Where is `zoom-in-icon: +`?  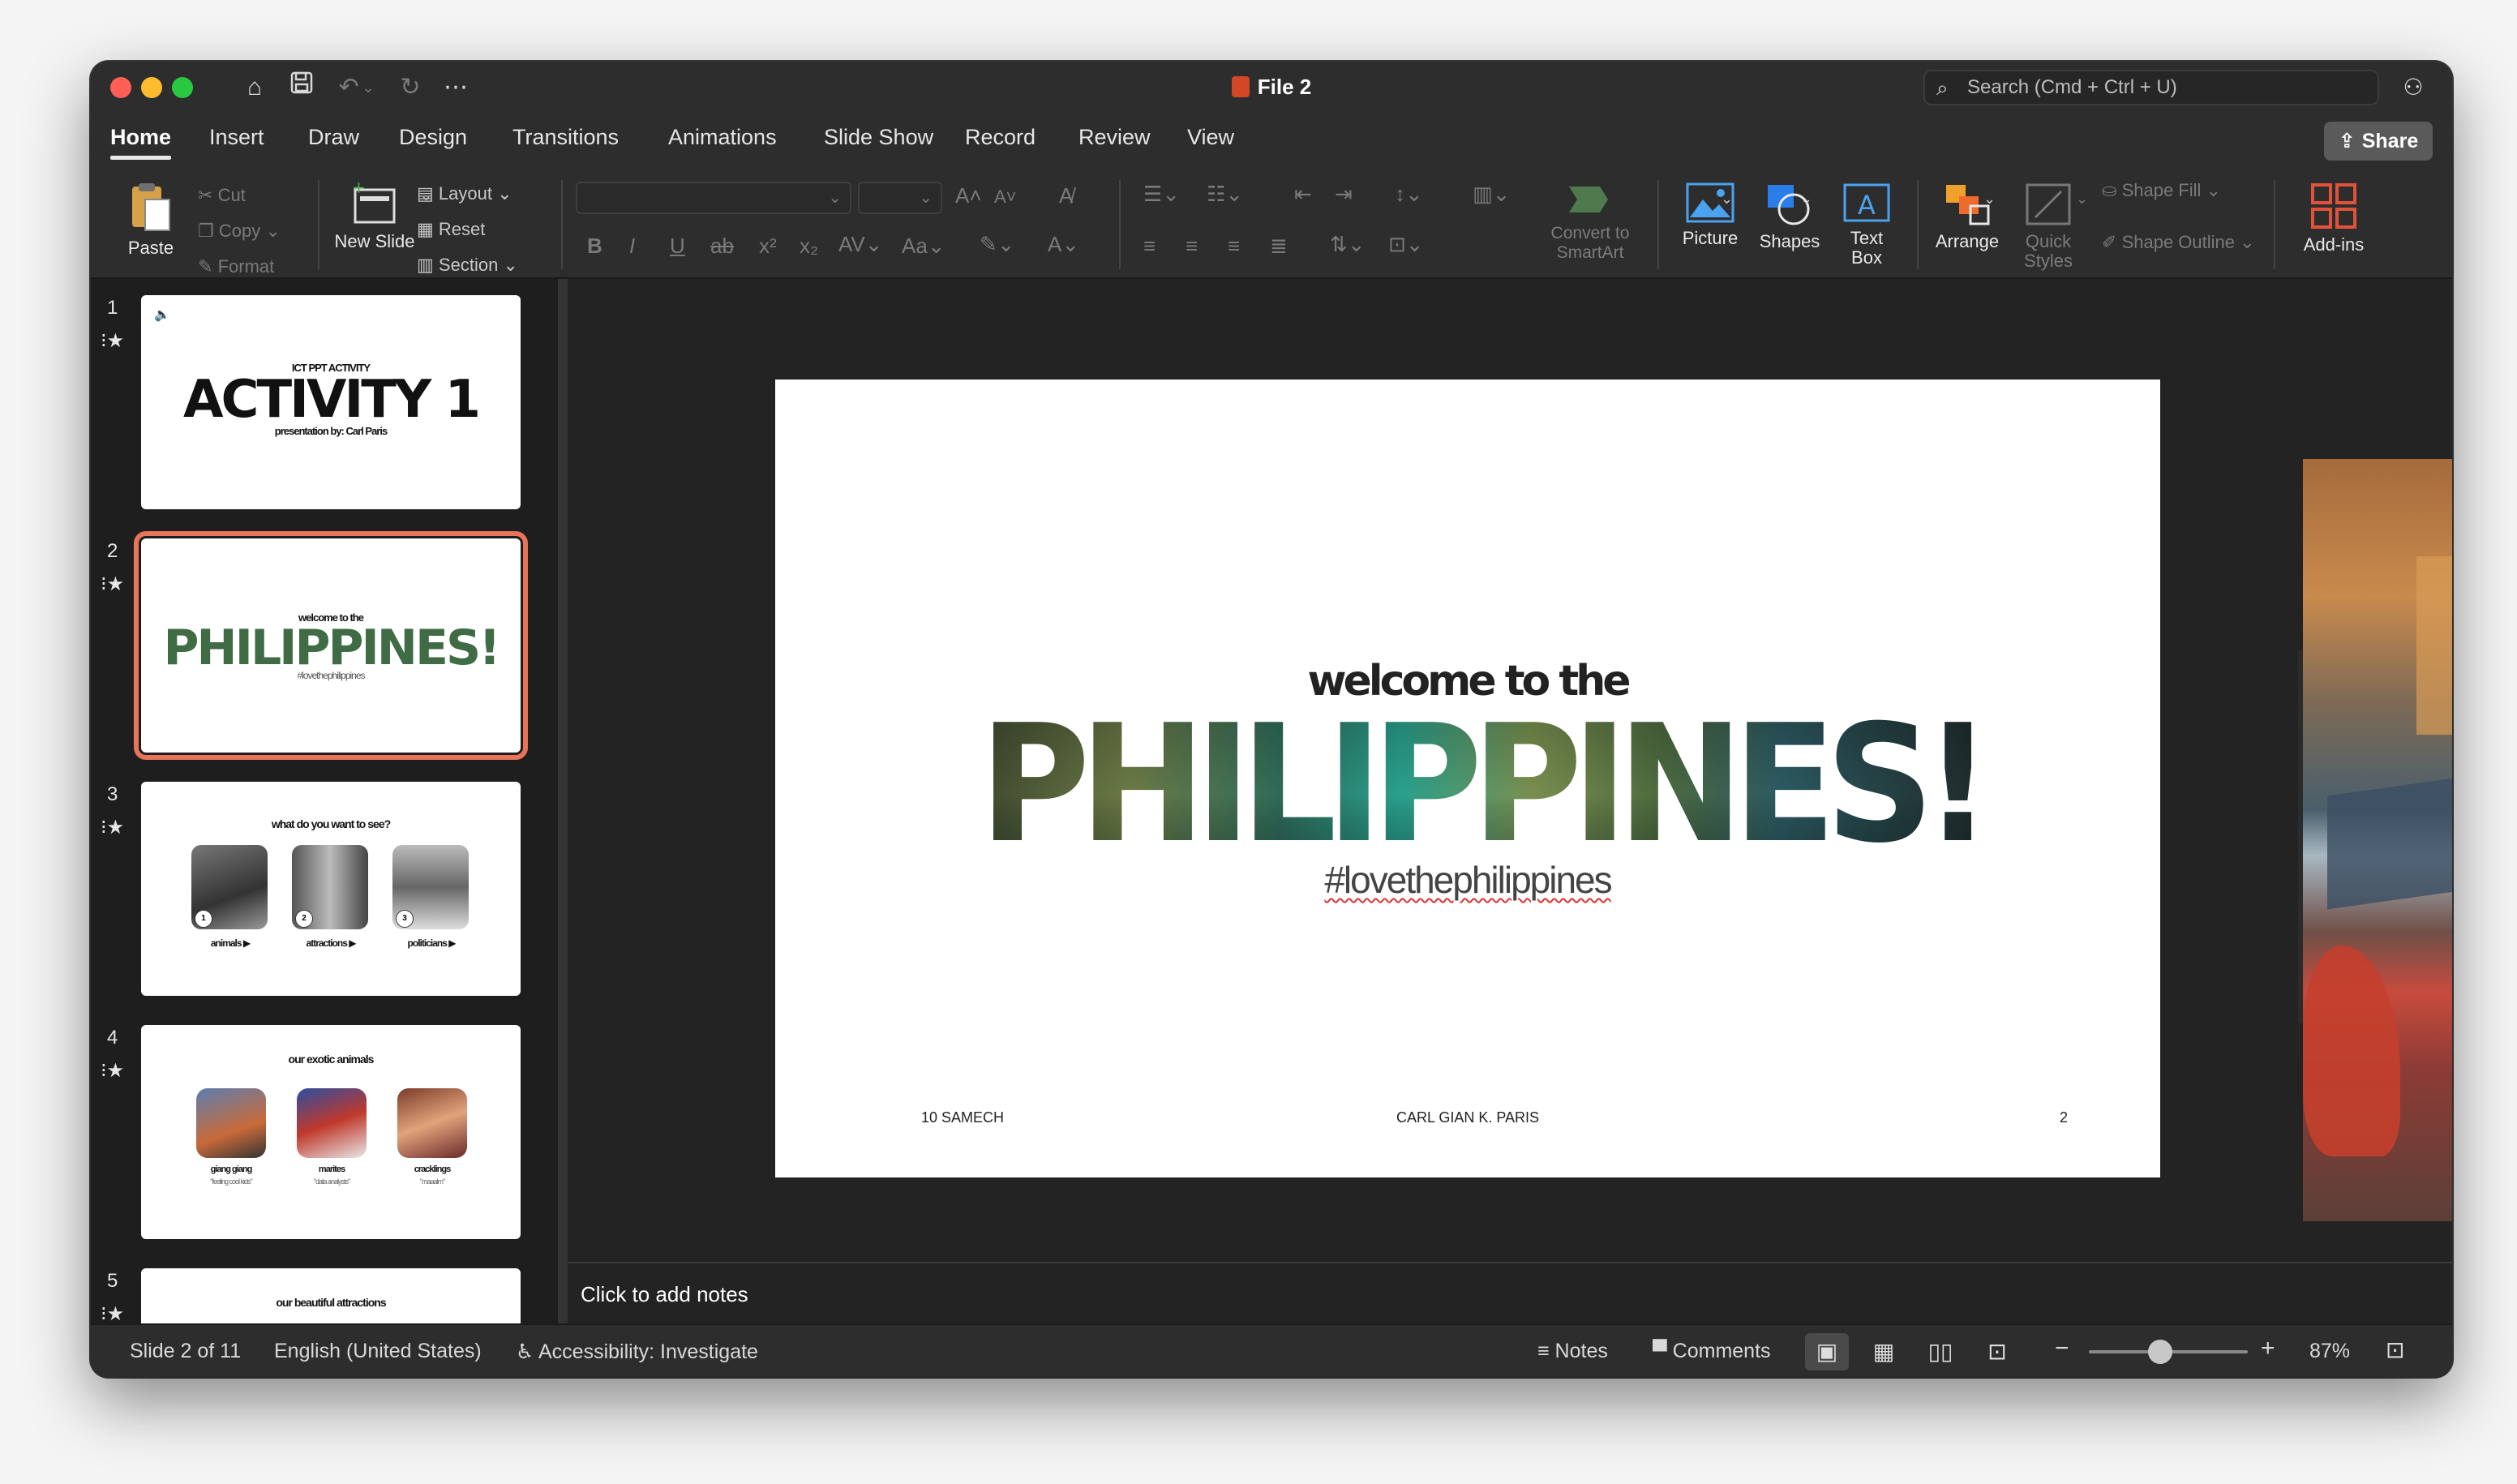
zoom-in-icon: + is located at coordinates (2268, 1348).